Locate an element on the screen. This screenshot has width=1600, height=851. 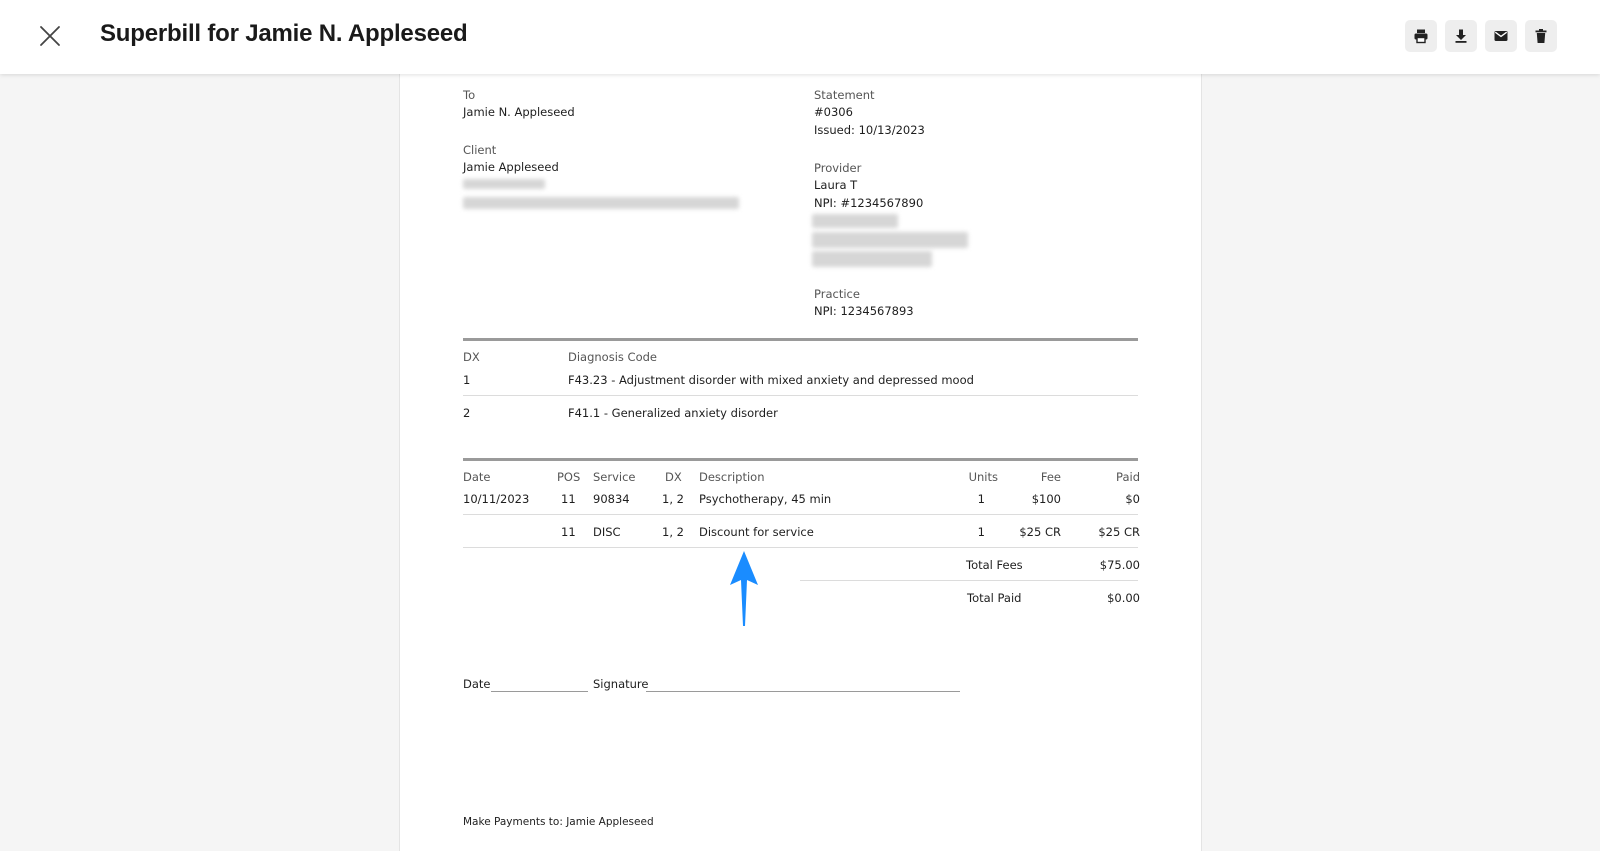
total-fees-label: Total Fees is located at coordinates (994, 565).